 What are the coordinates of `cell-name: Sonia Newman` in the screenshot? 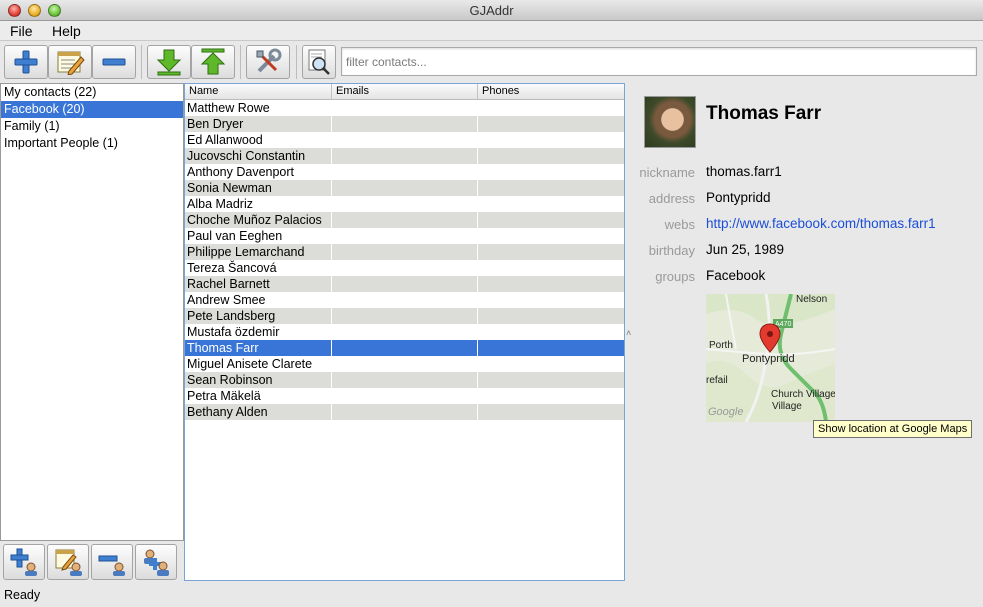 It's located at (258, 188).